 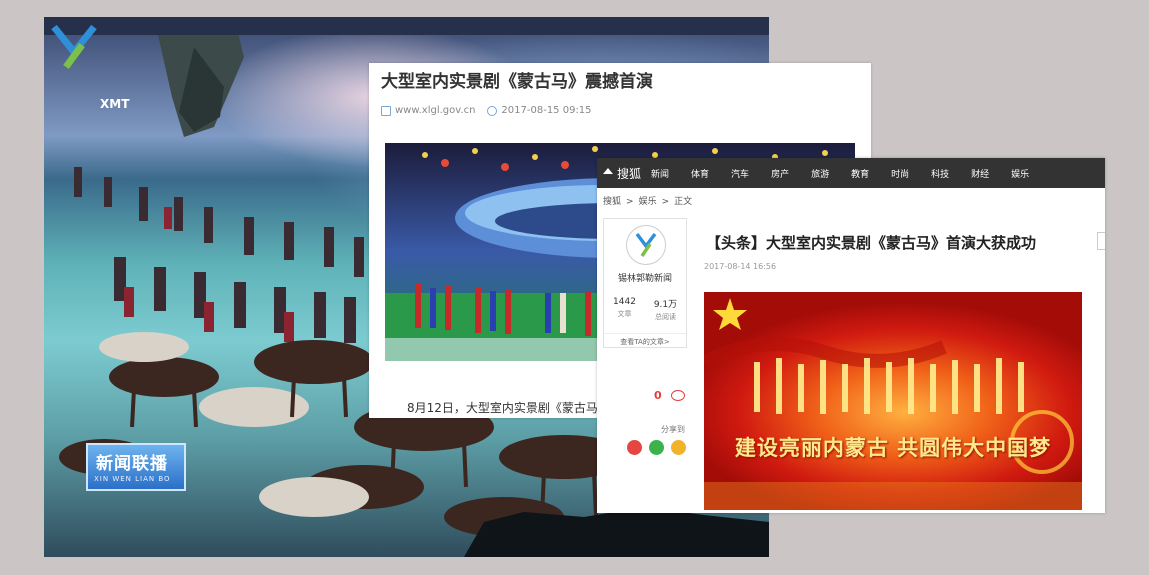 I want to click on nav-item-education: 教育, so click(x=860, y=173).